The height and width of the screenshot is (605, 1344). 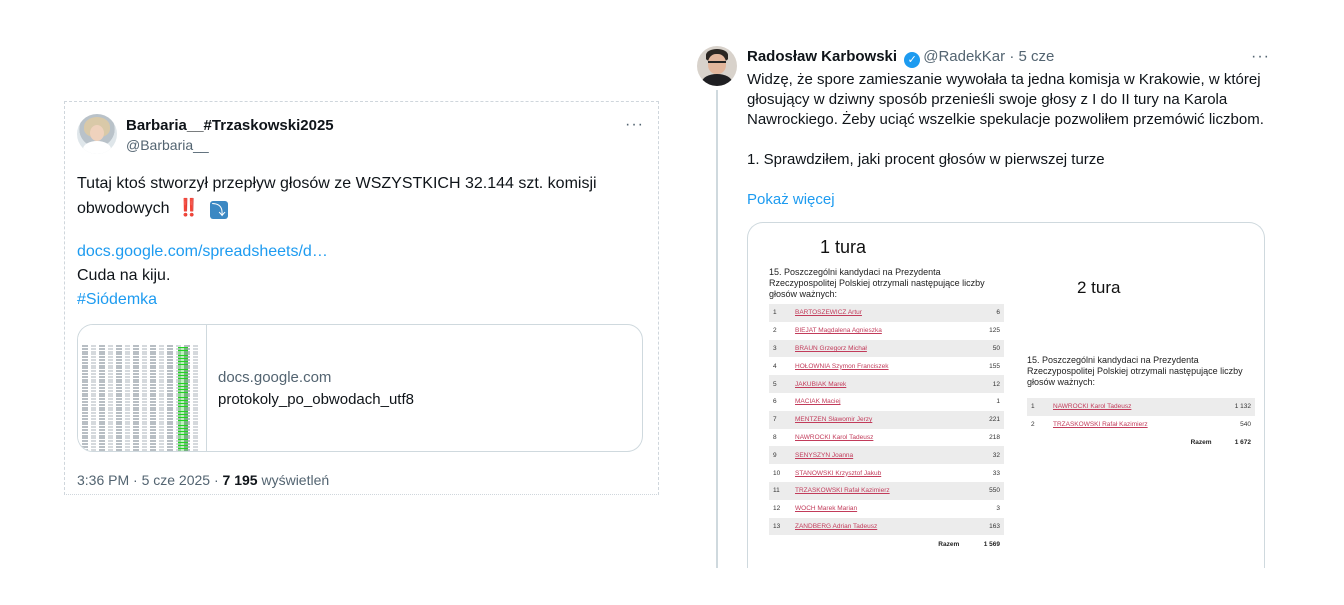 I want to click on double-exclamation-icon: ‼️, so click(x=188, y=207).